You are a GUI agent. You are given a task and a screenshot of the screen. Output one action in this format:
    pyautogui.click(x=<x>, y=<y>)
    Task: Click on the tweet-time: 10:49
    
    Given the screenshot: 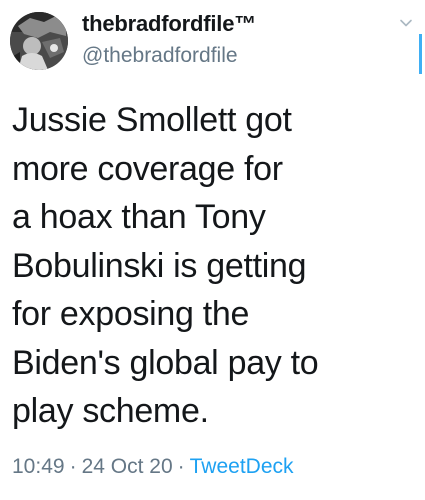 What is the action you would take?
    pyautogui.click(x=38, y=466)
    